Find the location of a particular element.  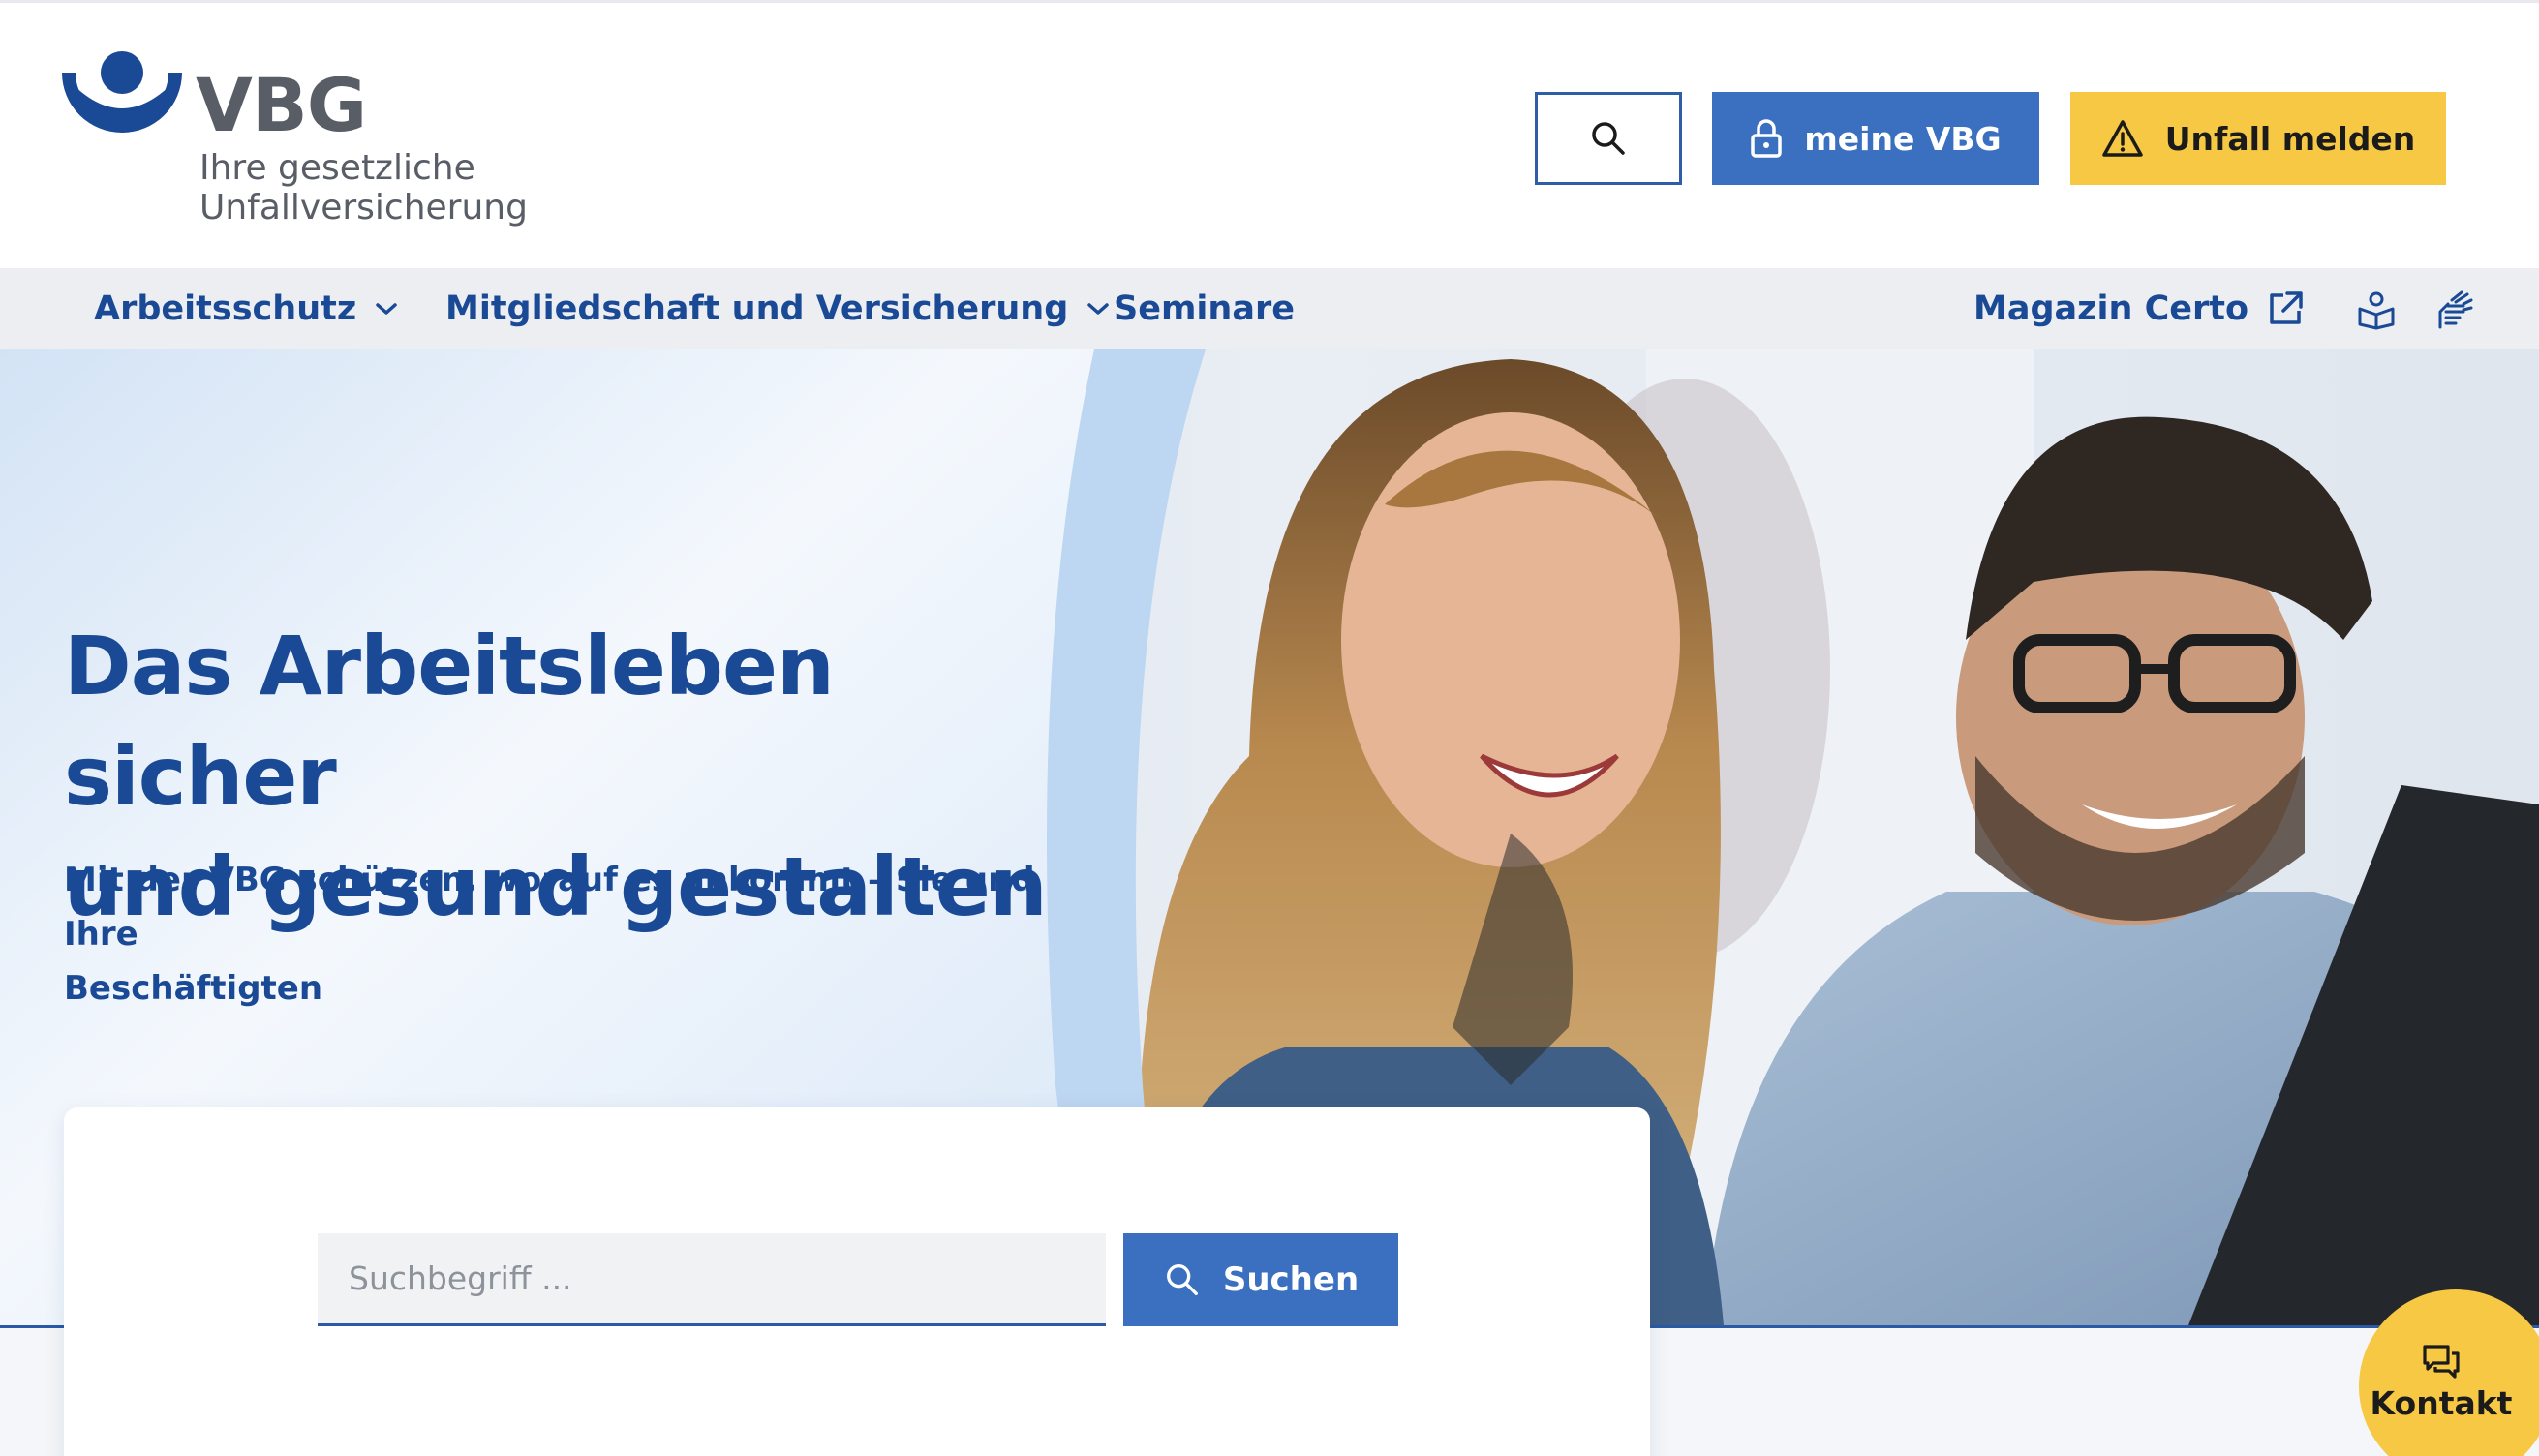

search-input is located at coordinates (712, 1279).